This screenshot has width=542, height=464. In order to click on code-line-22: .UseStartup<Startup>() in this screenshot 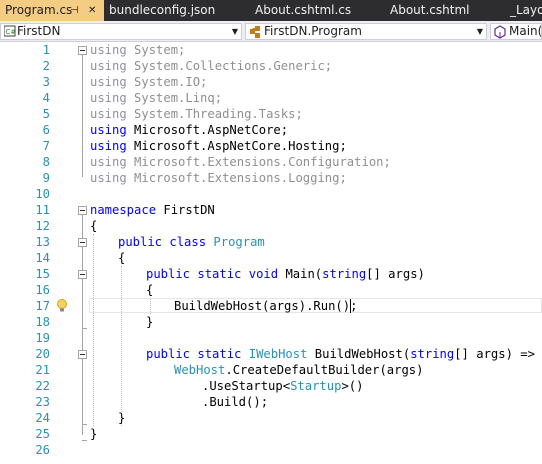, I will do `click(283, 386)`.